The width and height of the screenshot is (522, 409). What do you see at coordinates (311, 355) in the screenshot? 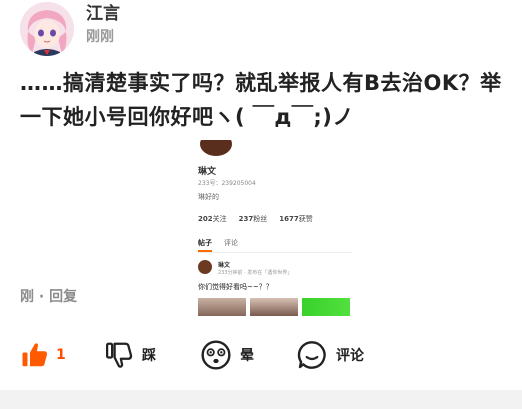
I see `comment-bubble-icon` at bounding box center [311, 355].